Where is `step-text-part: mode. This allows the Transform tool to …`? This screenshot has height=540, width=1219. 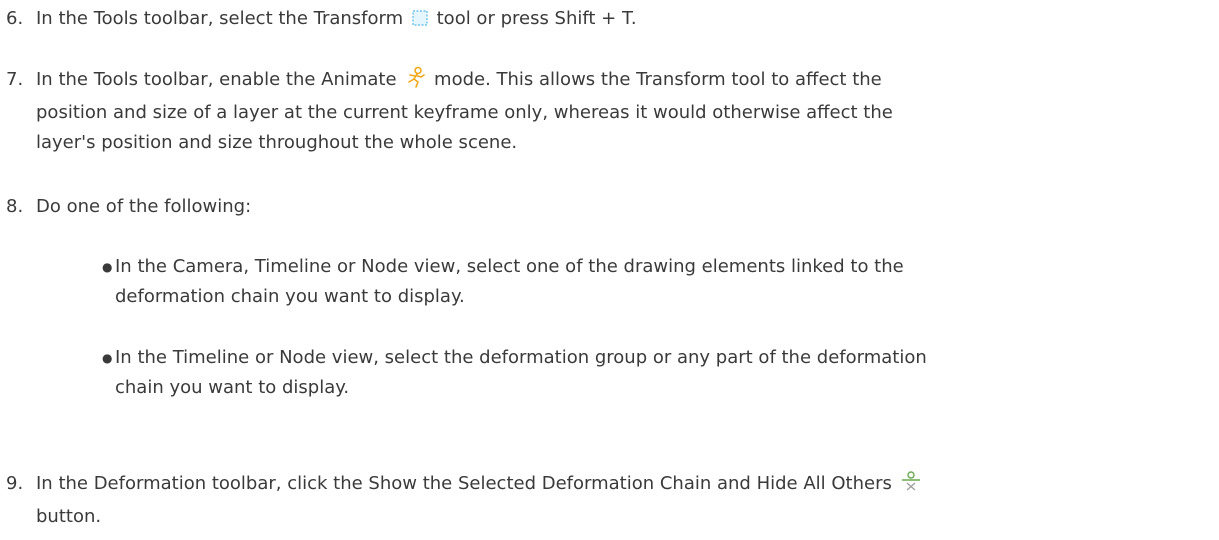
step-text-part: mode. This allows the Transform tool to … is located at coordinates (658, 79).